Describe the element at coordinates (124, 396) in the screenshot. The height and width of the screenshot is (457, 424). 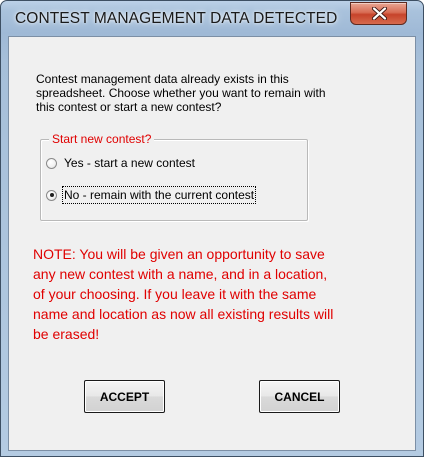
I see `accept-button: ACCEPT` at that location.